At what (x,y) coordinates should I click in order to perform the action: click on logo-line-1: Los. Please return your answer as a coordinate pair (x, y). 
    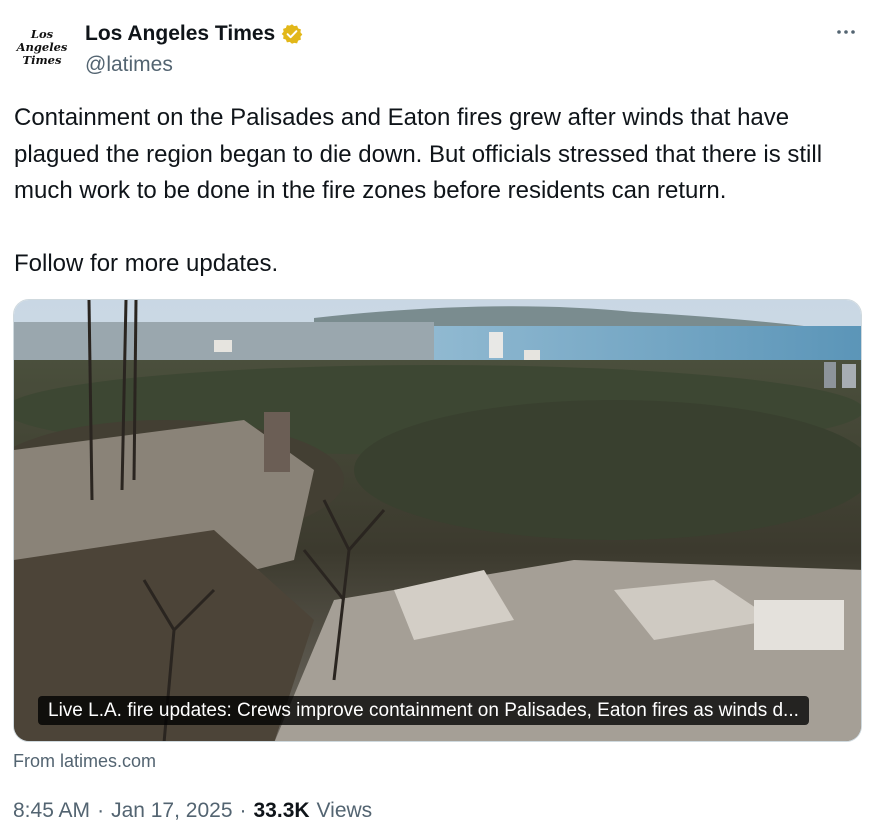
    Looking at the image, I should click on (42, 33).